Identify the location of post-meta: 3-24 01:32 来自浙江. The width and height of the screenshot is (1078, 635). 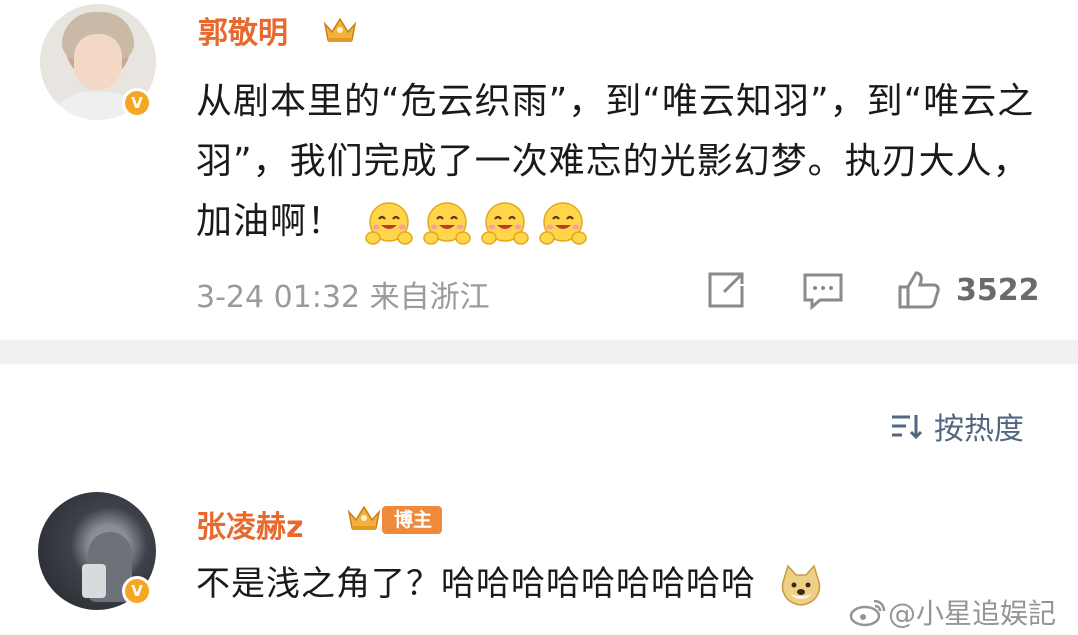
(343, 294).